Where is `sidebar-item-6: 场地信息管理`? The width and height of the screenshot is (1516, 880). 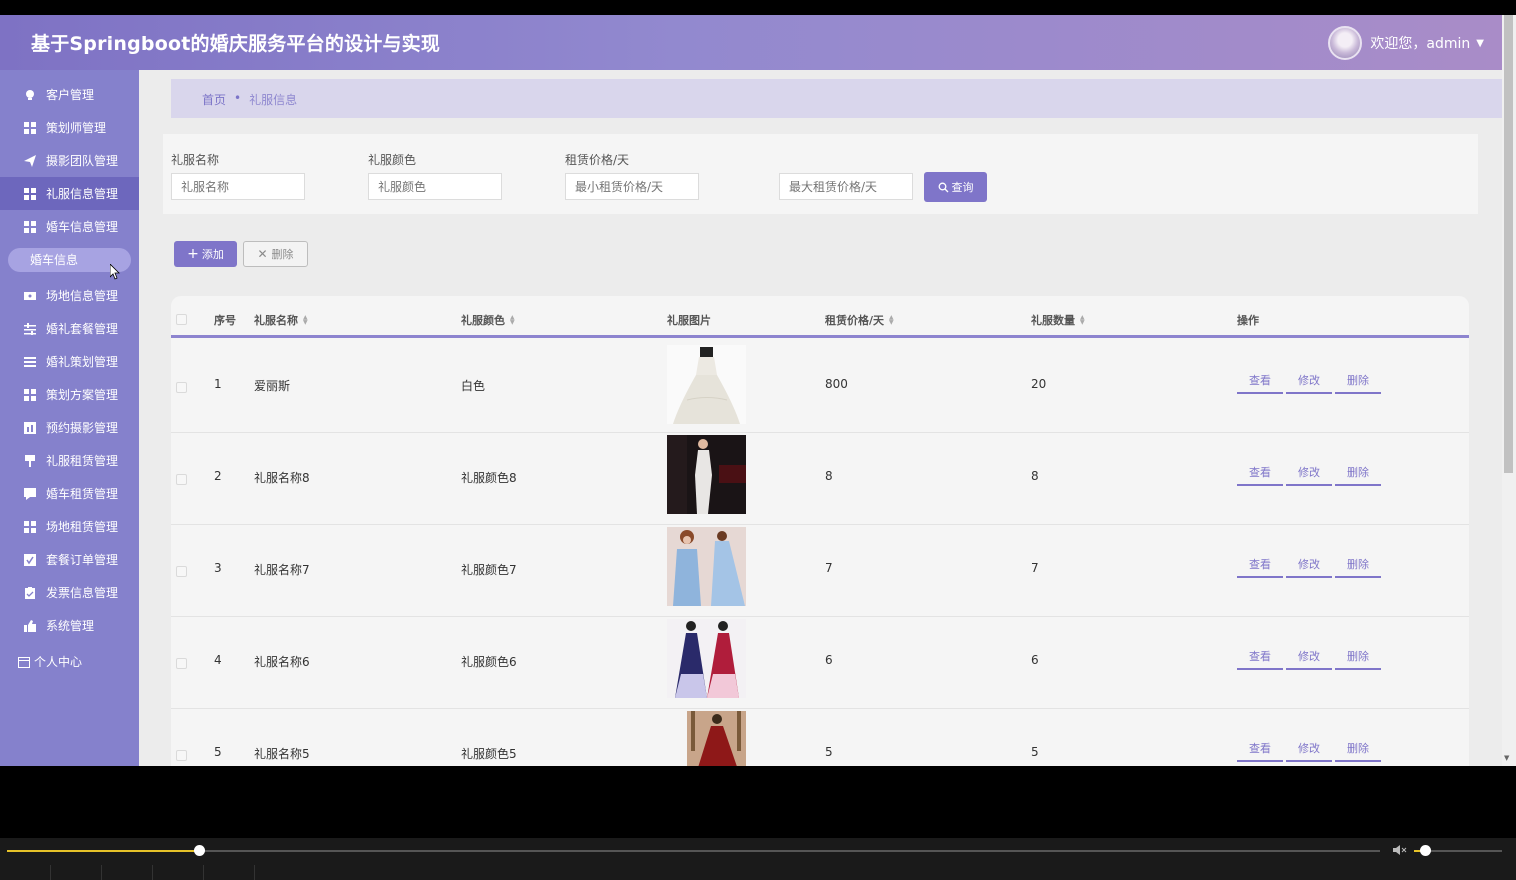 sidebar-item-6: 场地信息管理 is located at coordinates (69, 295).